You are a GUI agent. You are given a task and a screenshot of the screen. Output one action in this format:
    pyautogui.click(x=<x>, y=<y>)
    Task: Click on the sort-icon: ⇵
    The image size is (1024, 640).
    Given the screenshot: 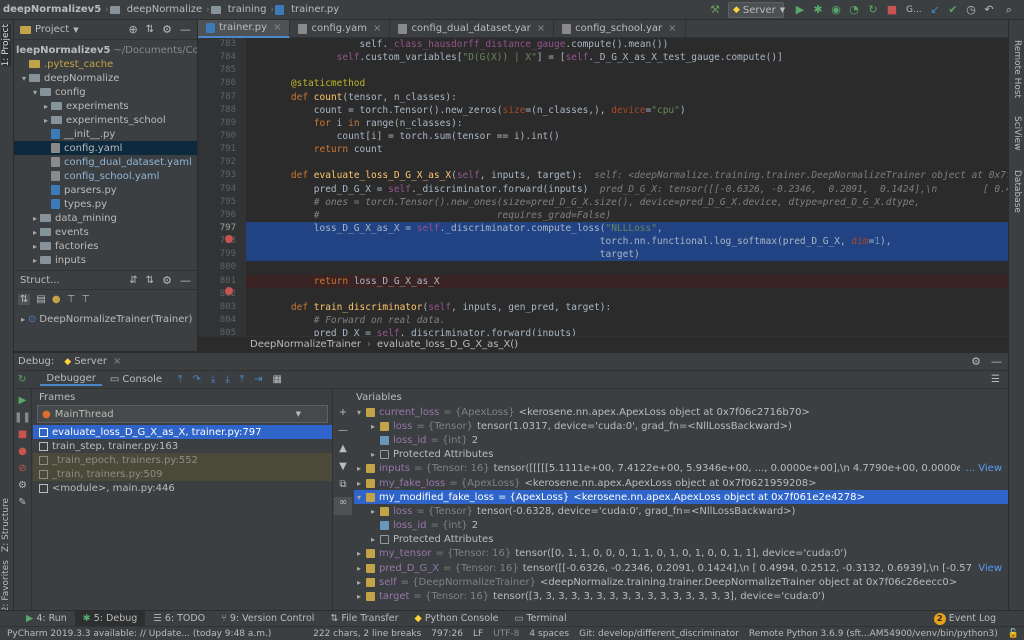 What is the action you would take?
    pyautogui.click(x=133, y=280)
    